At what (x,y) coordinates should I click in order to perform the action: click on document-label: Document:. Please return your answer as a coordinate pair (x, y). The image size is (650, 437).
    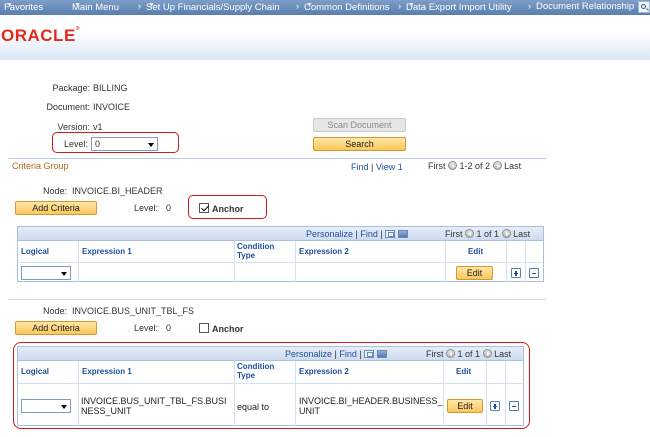
    Looking at the image, I should click on (68, 107).